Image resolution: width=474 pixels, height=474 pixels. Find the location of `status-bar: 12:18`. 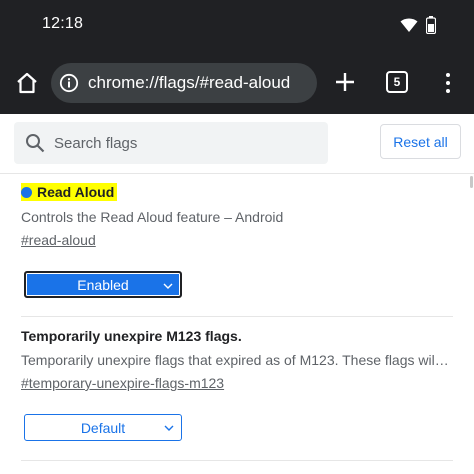

status-bar: 12:18 is located at coordinates (237, 26).